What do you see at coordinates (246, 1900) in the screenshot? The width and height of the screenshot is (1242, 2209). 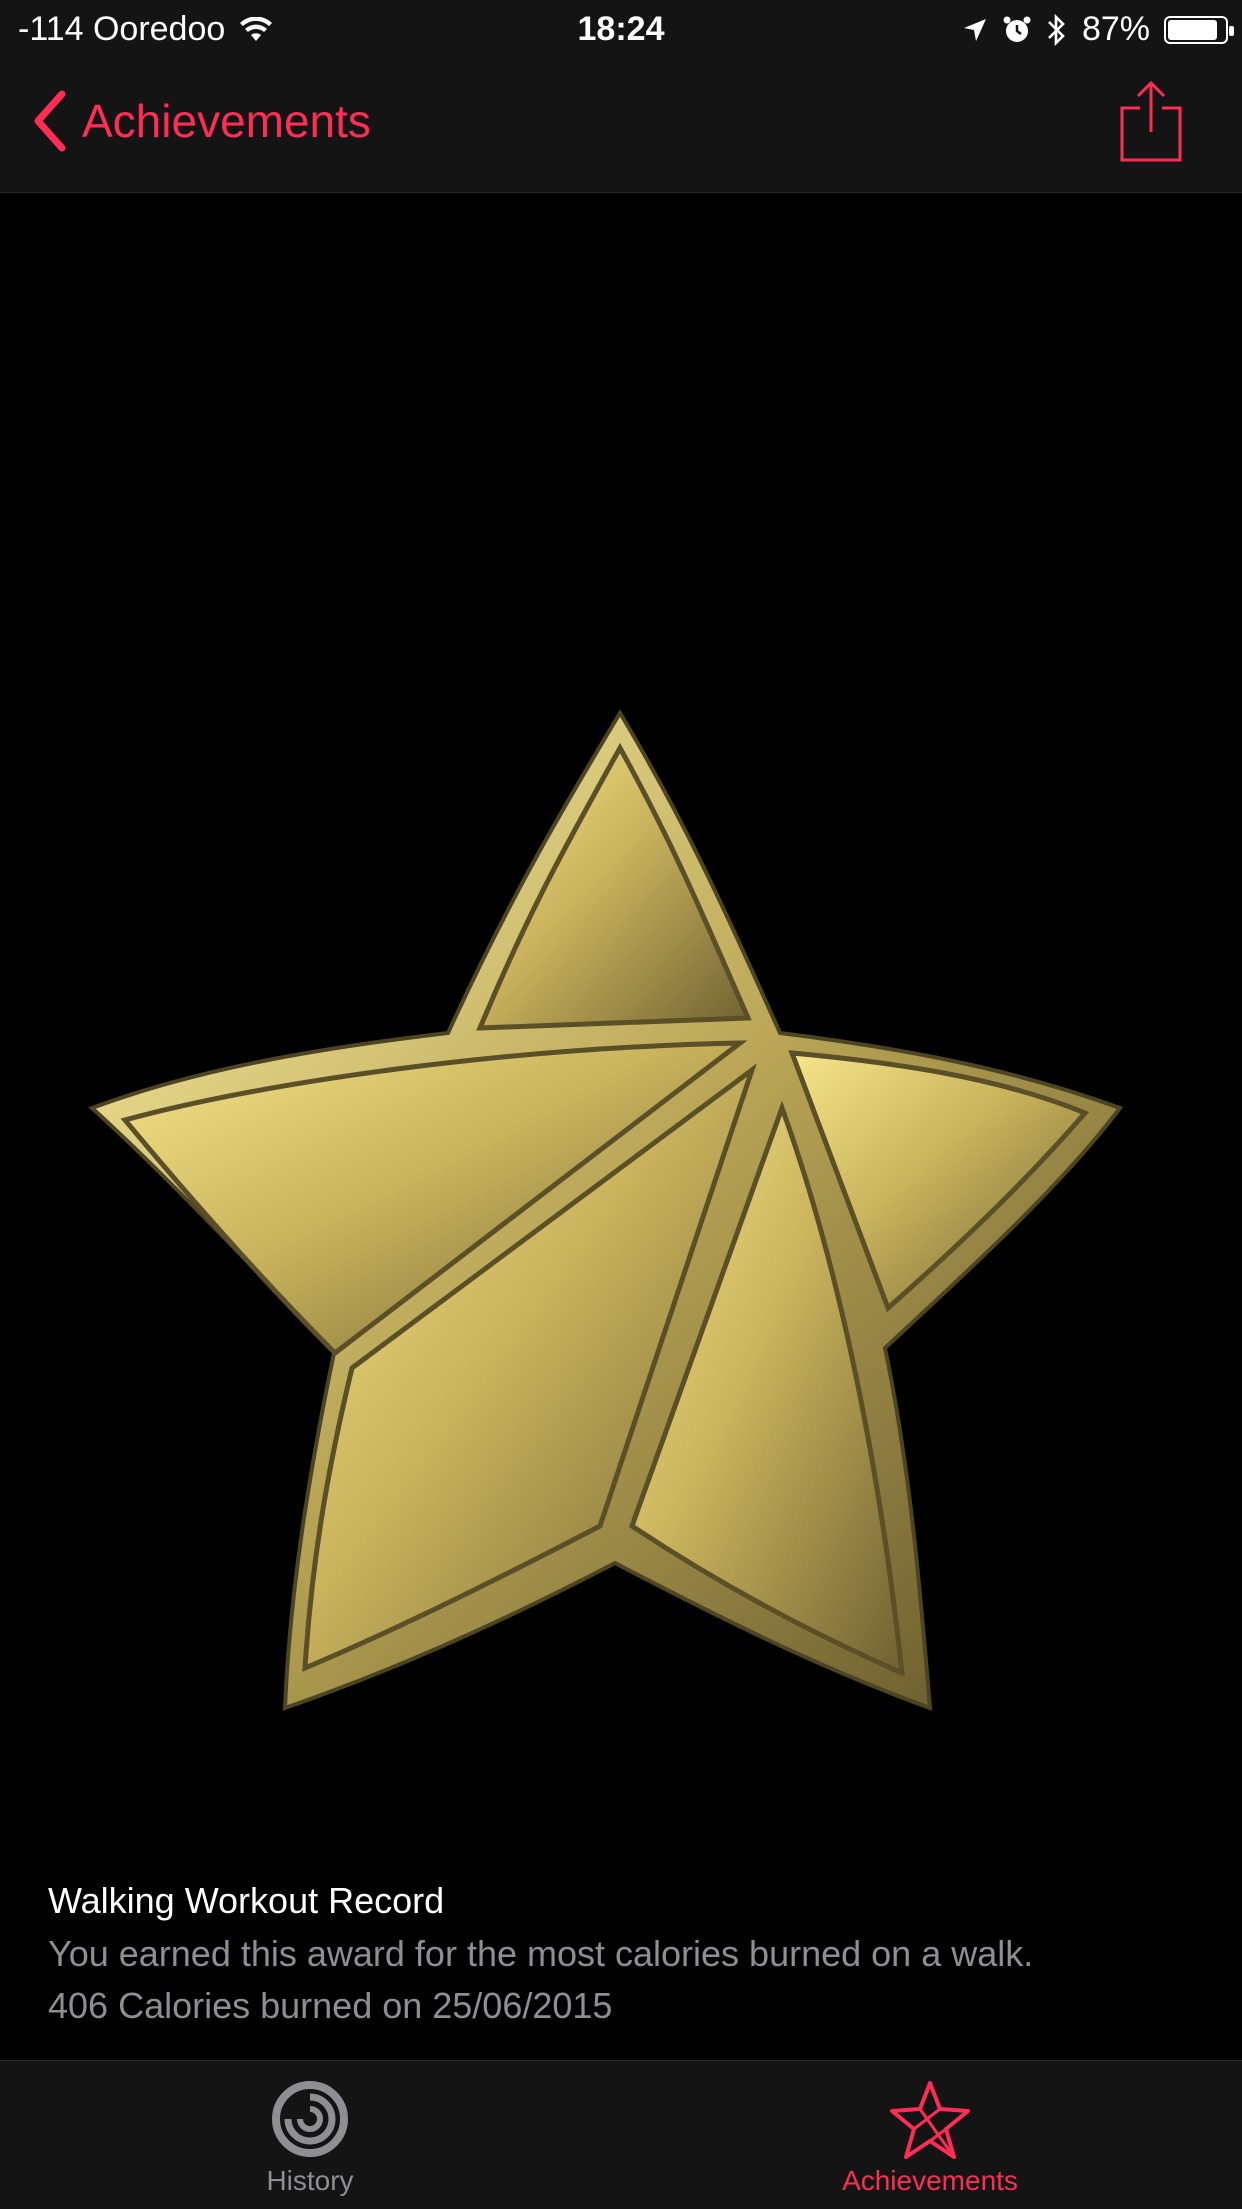 I see `award-title: Walking Workout Record` at bounding box center [246, 1900].